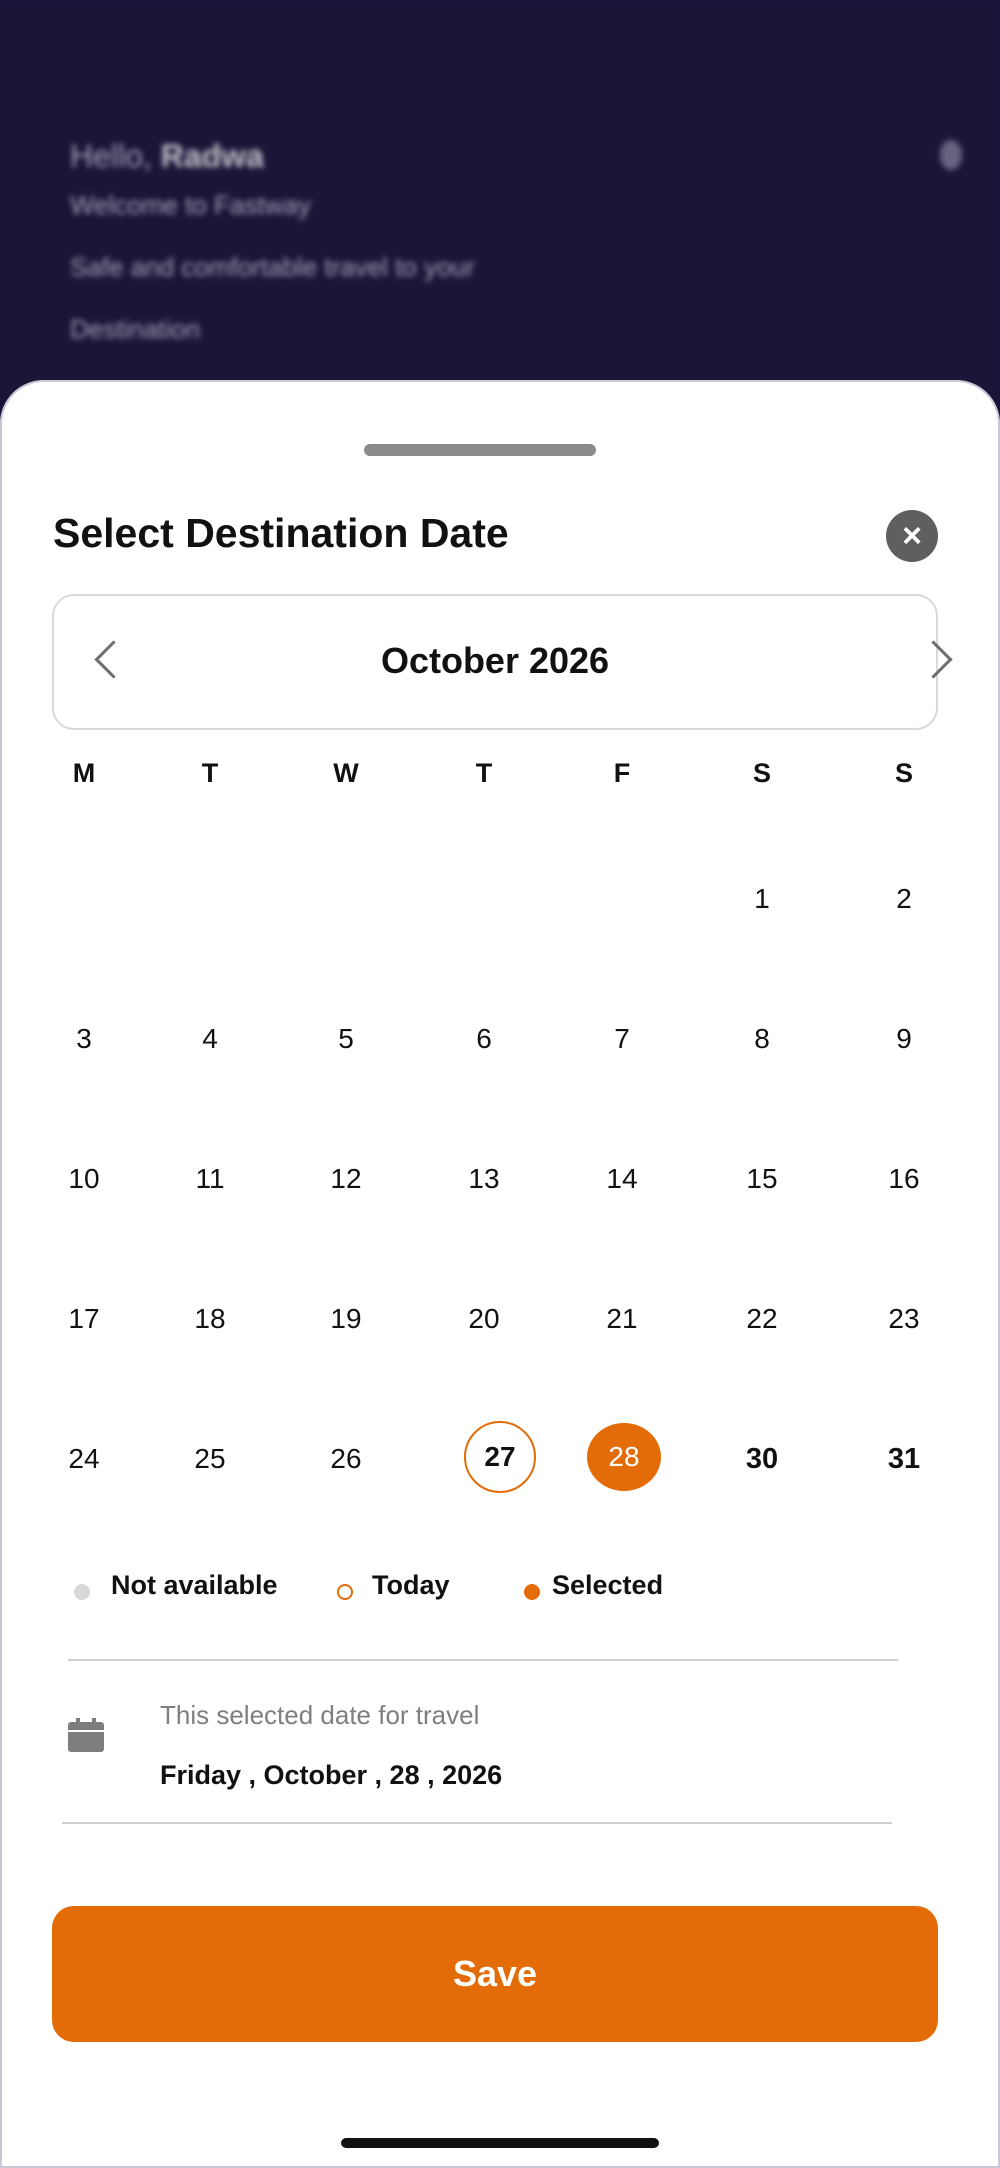 Image resolution: width=1000 pixels, height=2168 pixels. I want to click on tagline-line-2: Destination, so click(135, 329).